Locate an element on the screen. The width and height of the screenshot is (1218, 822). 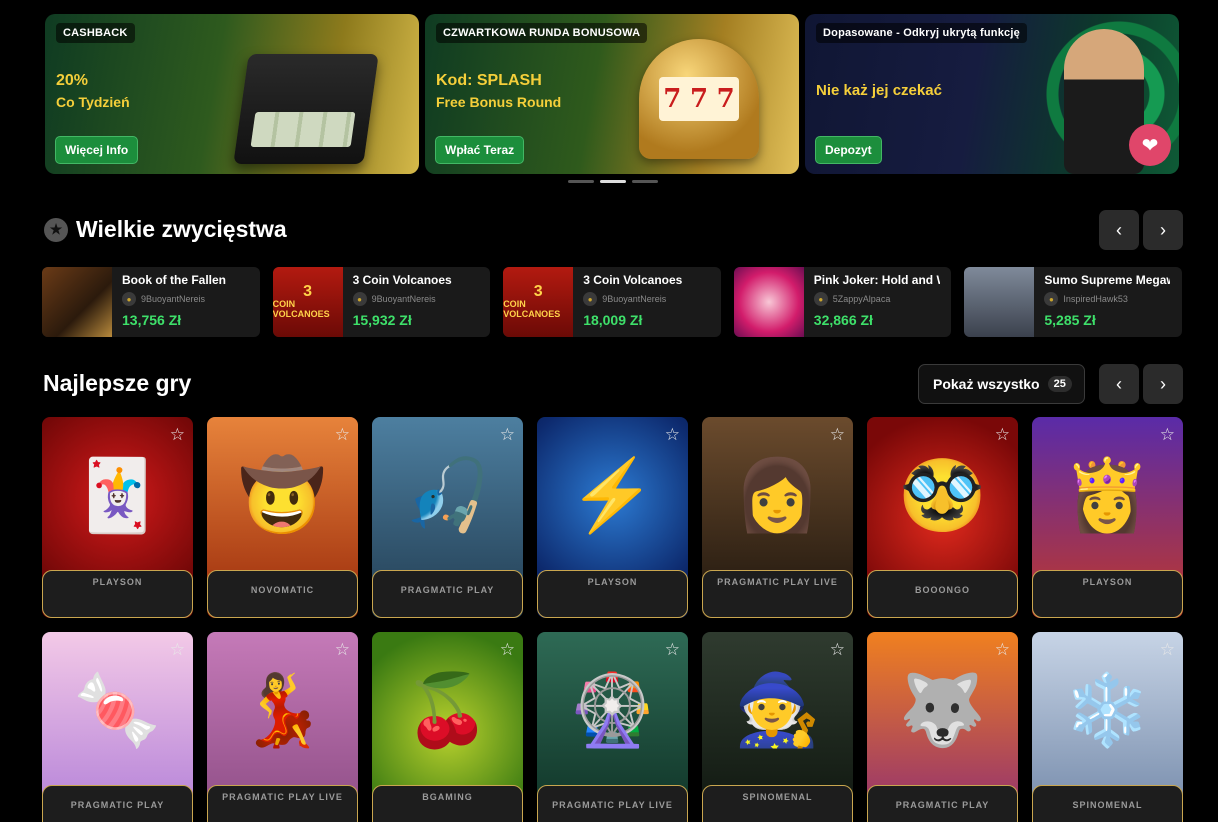
game-card: 🍒 ☆ BGAMING is located at coordinates (447, 727).